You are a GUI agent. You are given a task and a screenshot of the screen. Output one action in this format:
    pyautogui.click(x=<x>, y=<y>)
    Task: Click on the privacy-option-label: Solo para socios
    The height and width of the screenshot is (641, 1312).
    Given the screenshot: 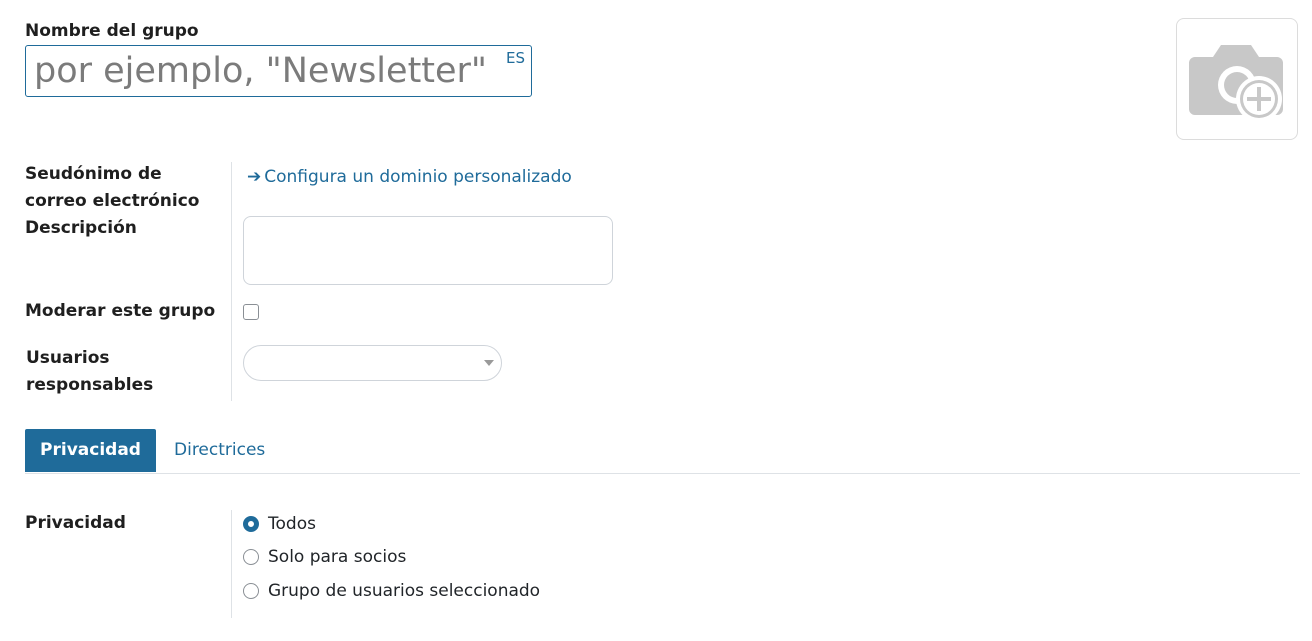 What is the action you would take?
    pyautogui.click(x=337, y=557)
    